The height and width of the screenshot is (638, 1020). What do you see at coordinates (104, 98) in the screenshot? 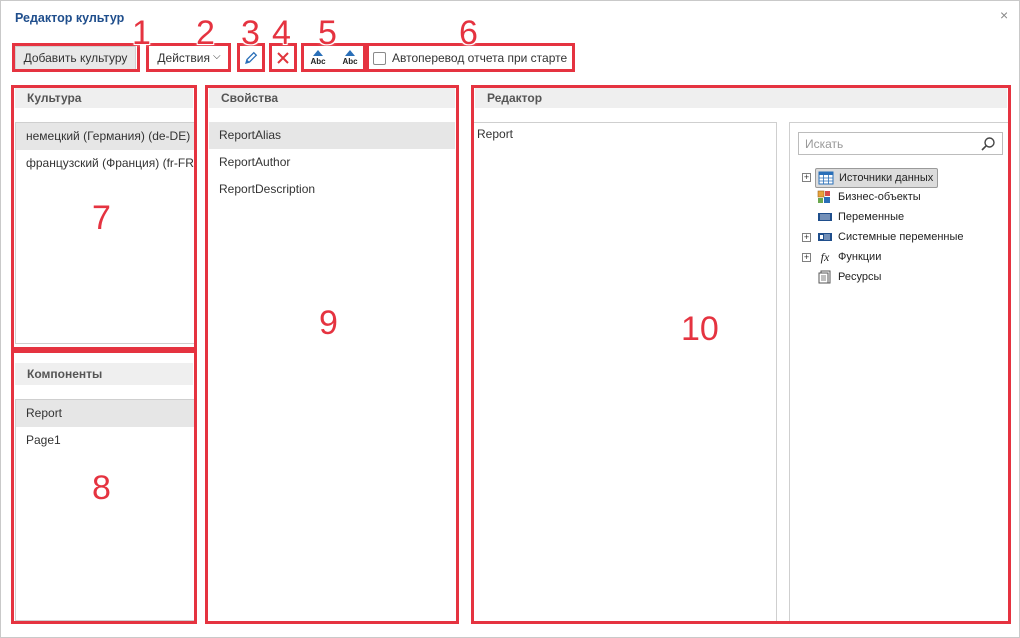
I see `culture-header: Культура` at bounding box center [104, 98].